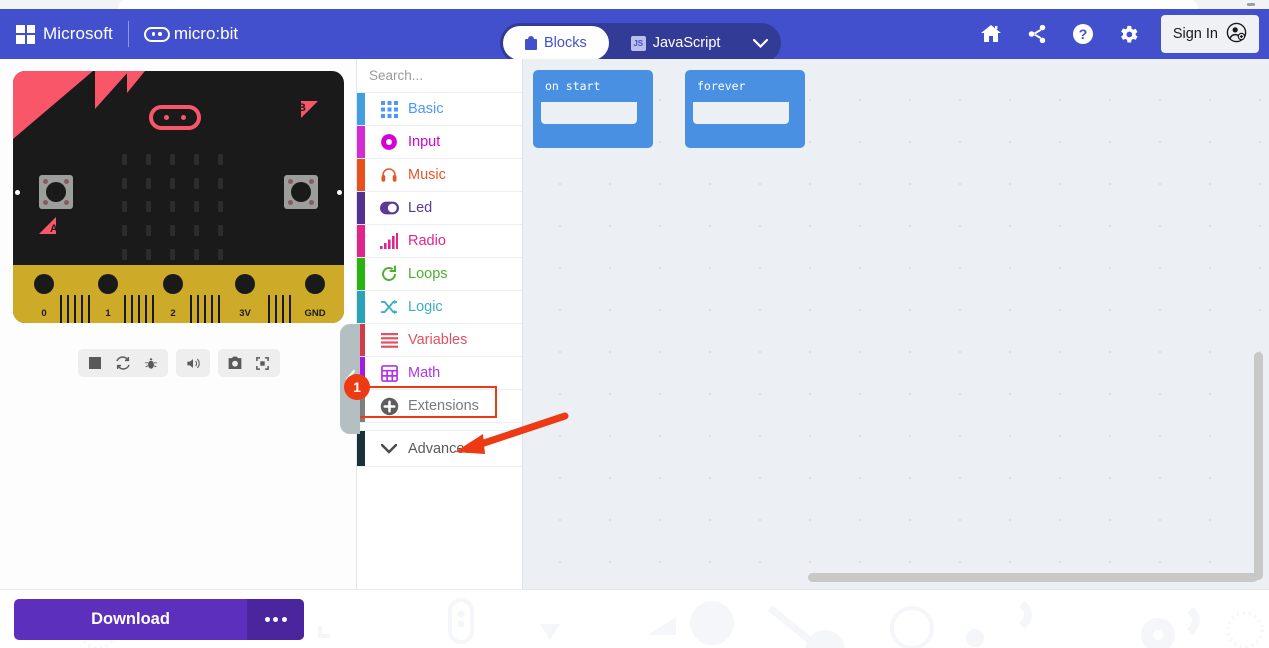 This screenshot has width=1269, height=648. What do you see at coordinates (991, 34) in the screenshot?
I see `home-icon` at bounding box center [991, 34].